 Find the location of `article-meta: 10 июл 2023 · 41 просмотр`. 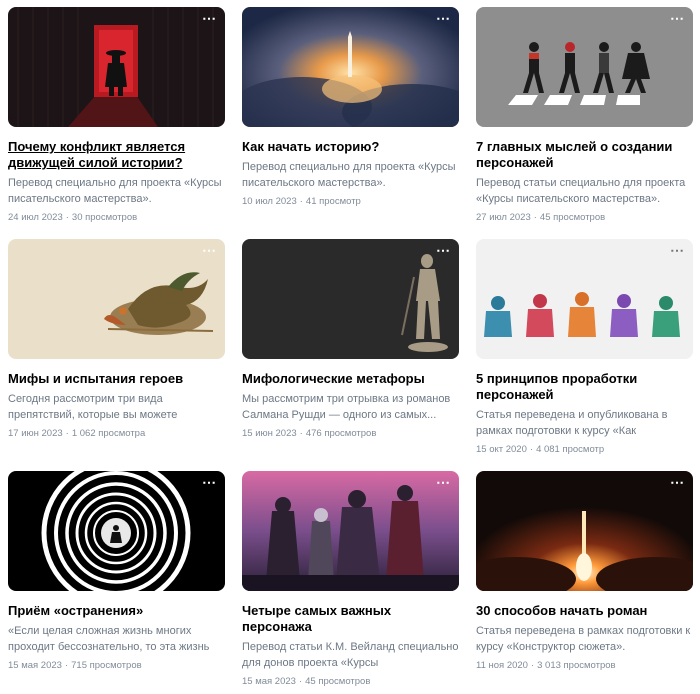

article-meta: 10 июл 2023 · 41 просмотр is located at coordinates (301, 201).